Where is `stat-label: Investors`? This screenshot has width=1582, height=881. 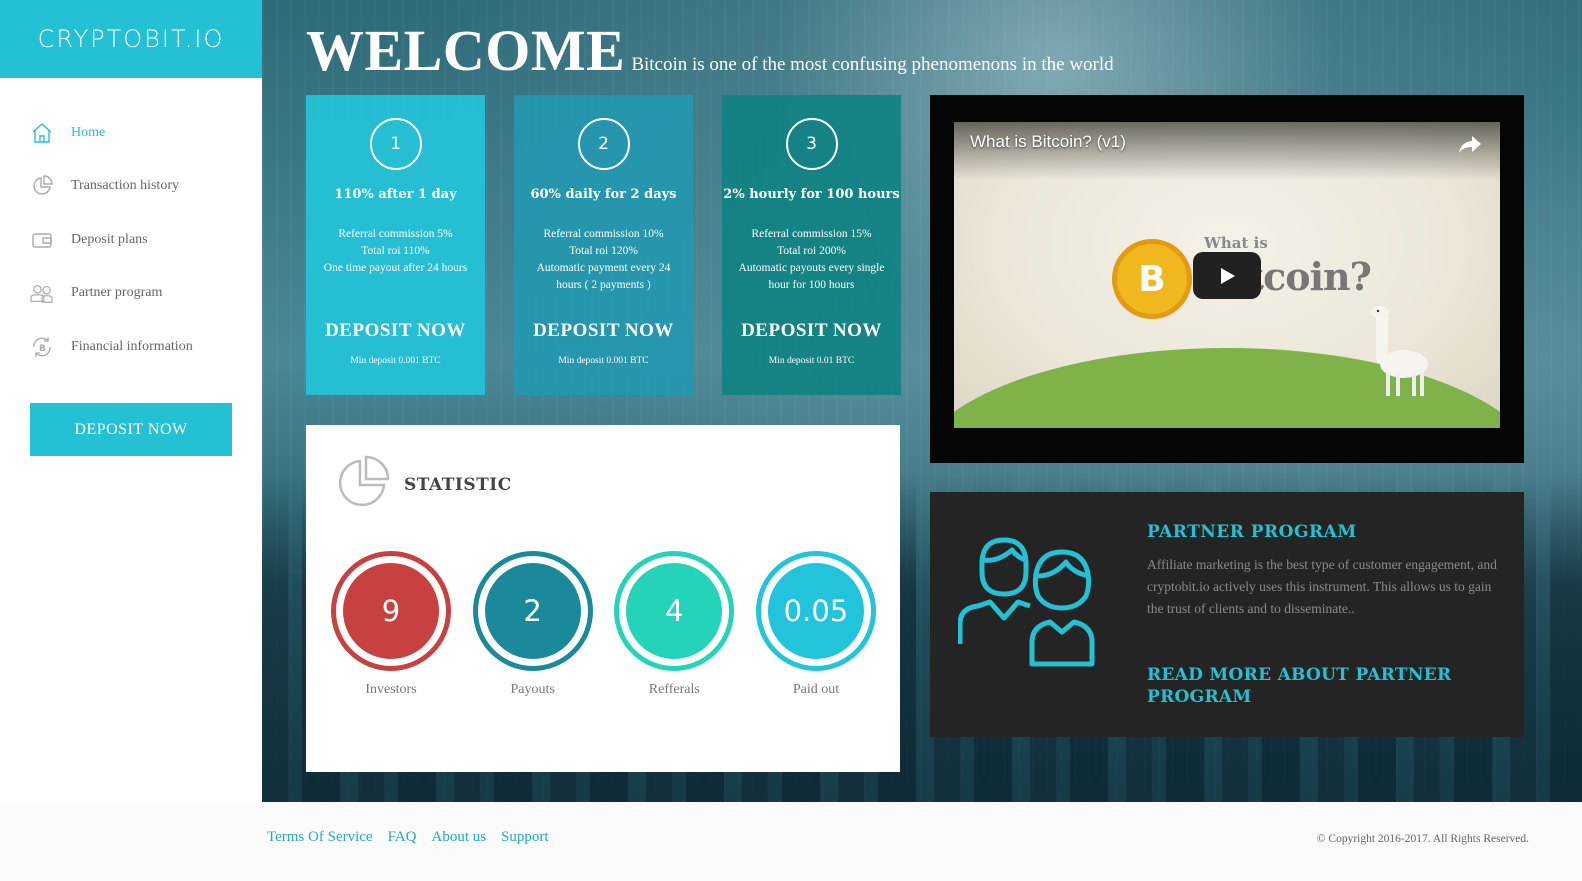 stat-label: Investors is located at coordinates (391, 689).